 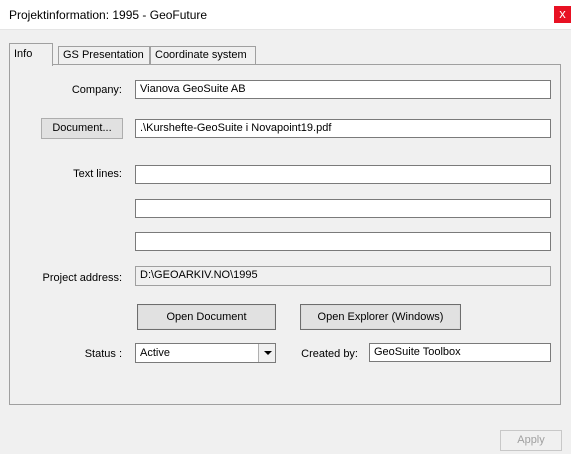 I want to click on tab-coordinate-system: Coordinate system, so click(x=203, y=55).